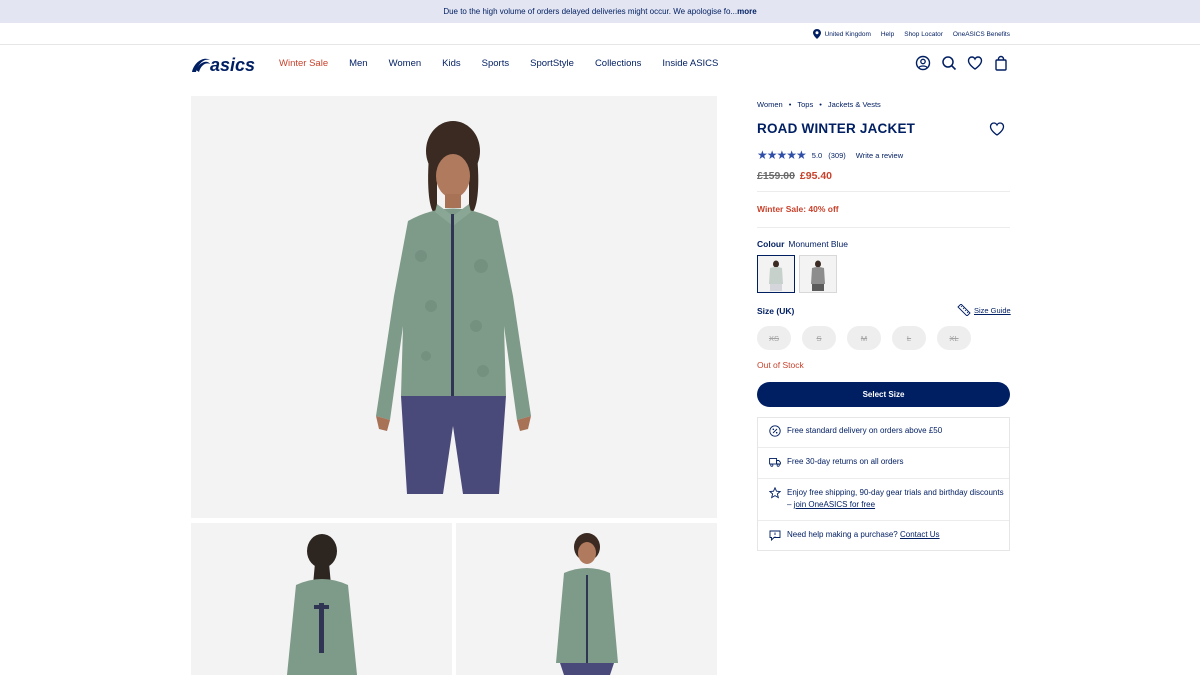  Describe the element at coordinates (358, 63) in the screenshot. I see `nav-item-men: Men` at that location.